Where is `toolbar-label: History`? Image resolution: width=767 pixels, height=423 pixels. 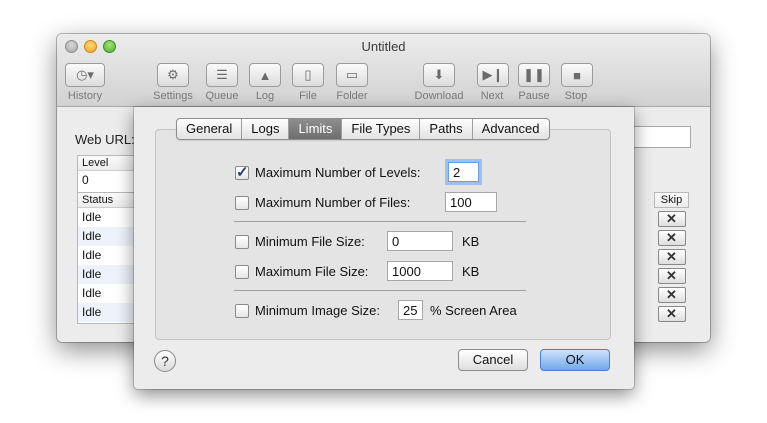 toolbar-label: History is located at coordinates (85, 96).